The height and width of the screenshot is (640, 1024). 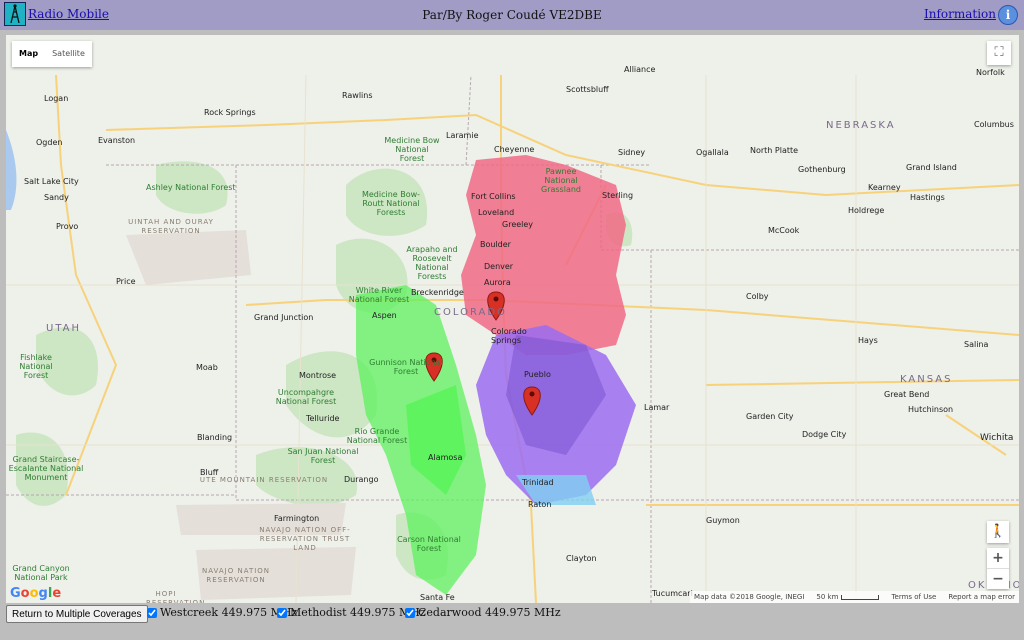 I want to click on city-label: Boulder, so click(x=495, y=244).